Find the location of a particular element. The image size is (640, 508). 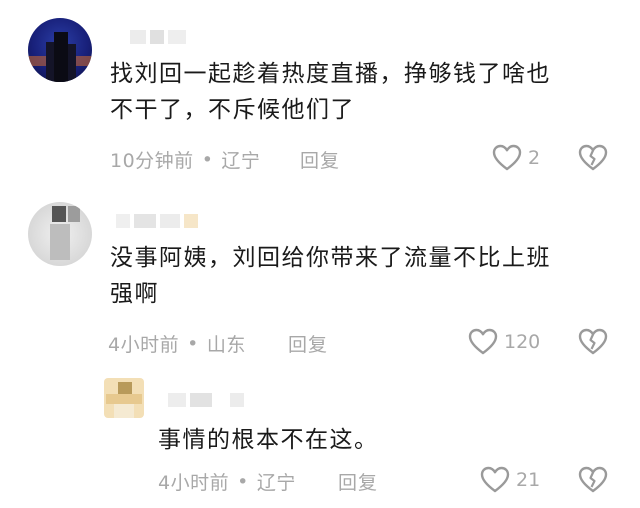

comment-text: 事情的根本不在这。 is located at coordinates (378, 440).